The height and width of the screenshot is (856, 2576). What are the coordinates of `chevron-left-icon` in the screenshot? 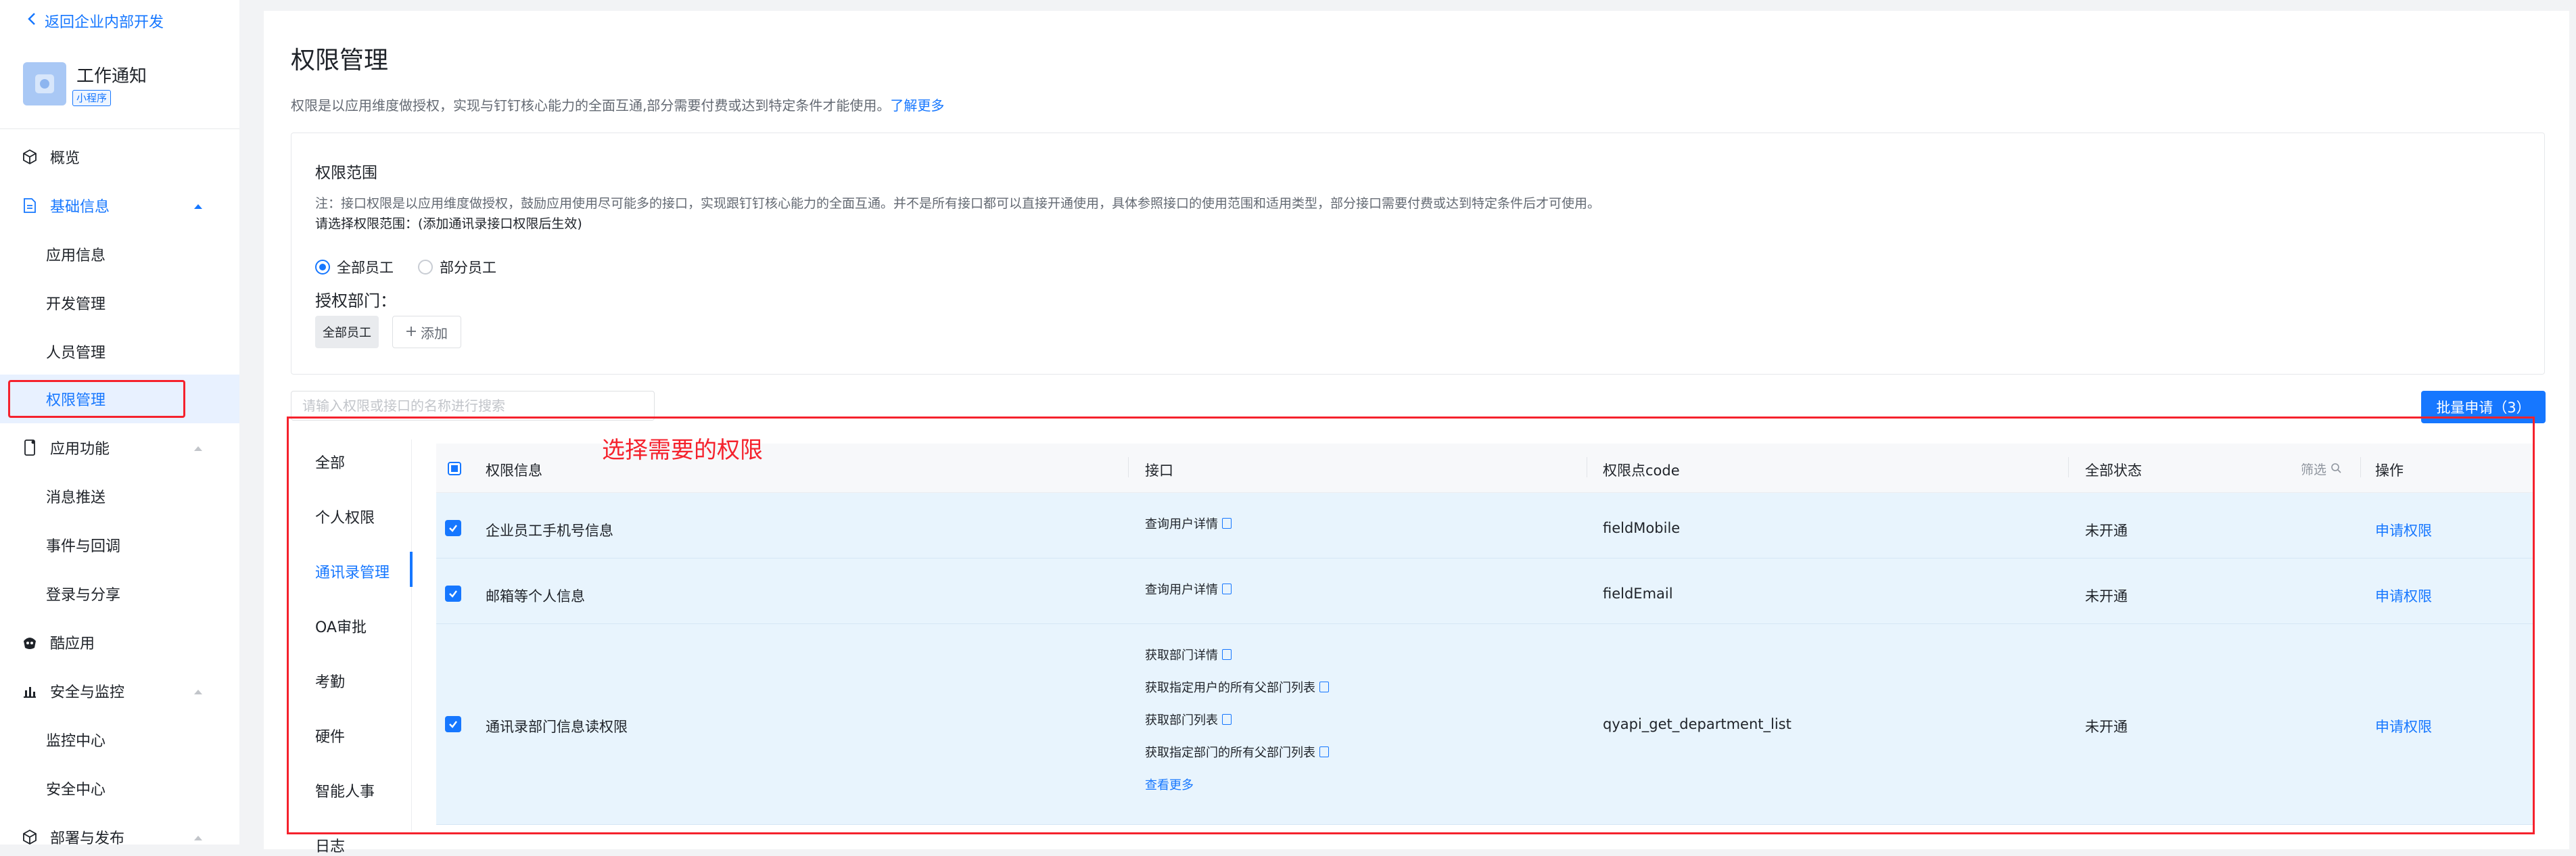 It's located at (32, 21).